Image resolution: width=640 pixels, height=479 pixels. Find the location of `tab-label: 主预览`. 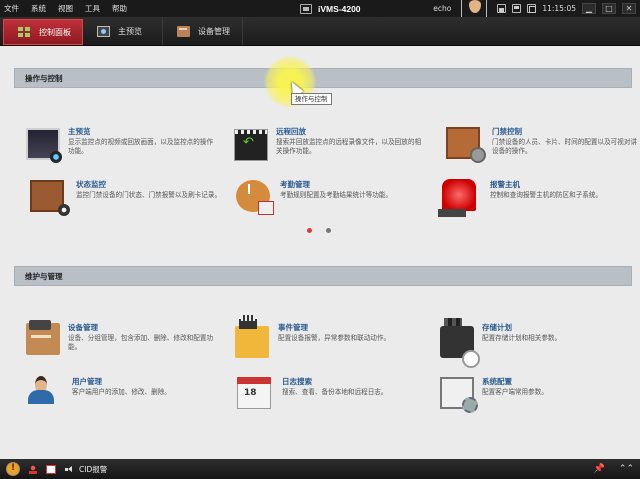

tab-label: 主预览 is located at coordinates (130, 31).